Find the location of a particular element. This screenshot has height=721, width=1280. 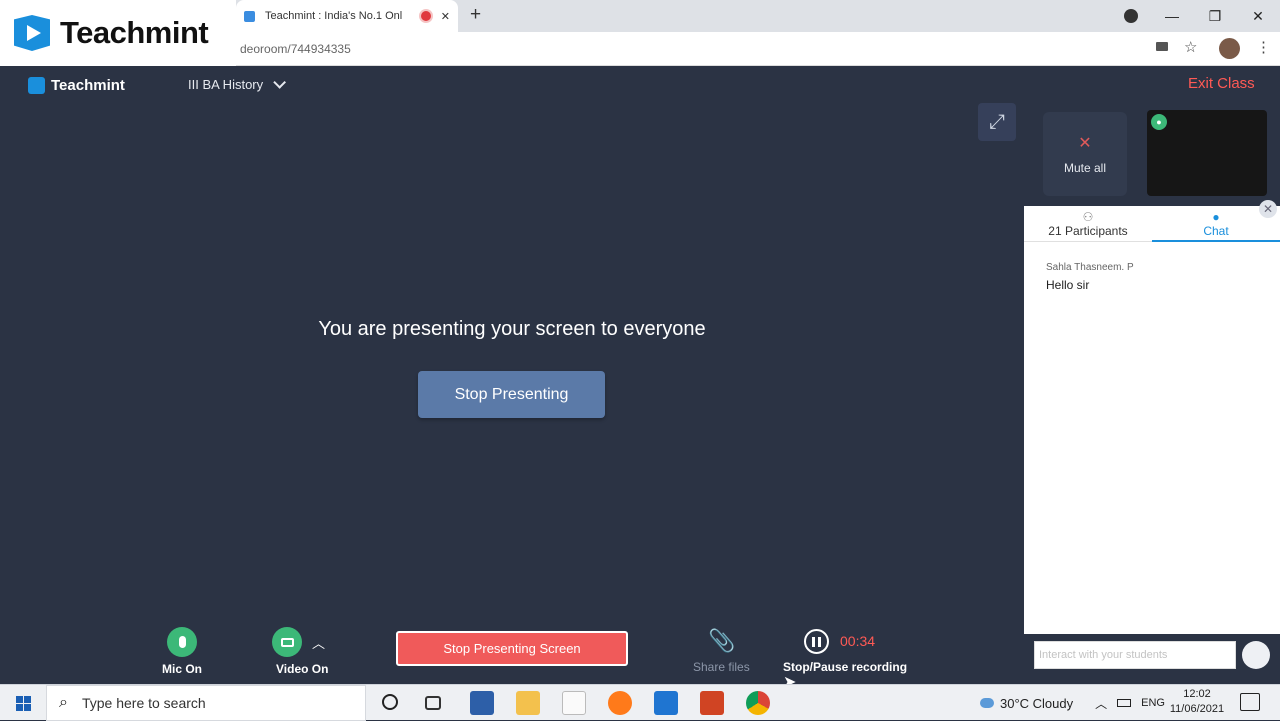

paperclip-icon: 📎 is located at coordinates (721, 641).